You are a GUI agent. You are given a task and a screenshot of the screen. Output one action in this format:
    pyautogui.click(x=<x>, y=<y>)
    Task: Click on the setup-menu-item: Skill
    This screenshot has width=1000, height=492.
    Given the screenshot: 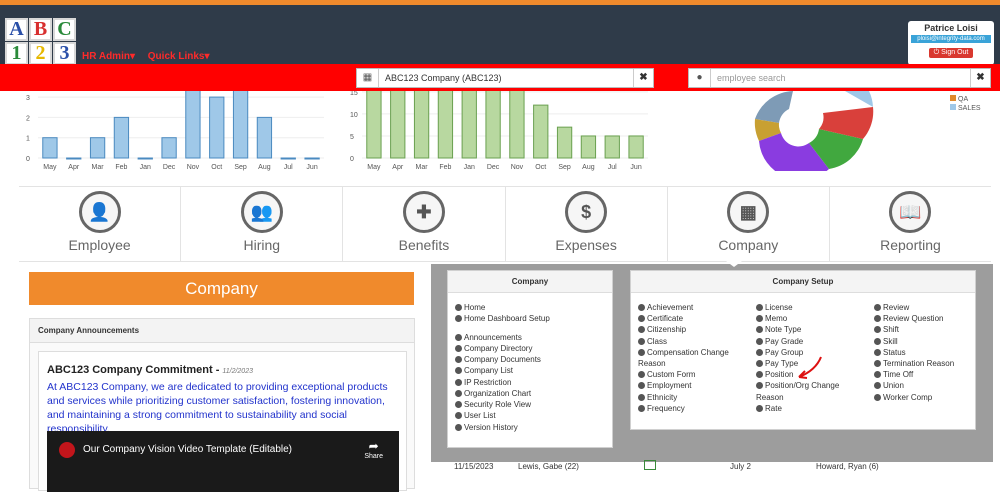 What is the action you would take?
    pyautogui.click(x=886, y=341)
    